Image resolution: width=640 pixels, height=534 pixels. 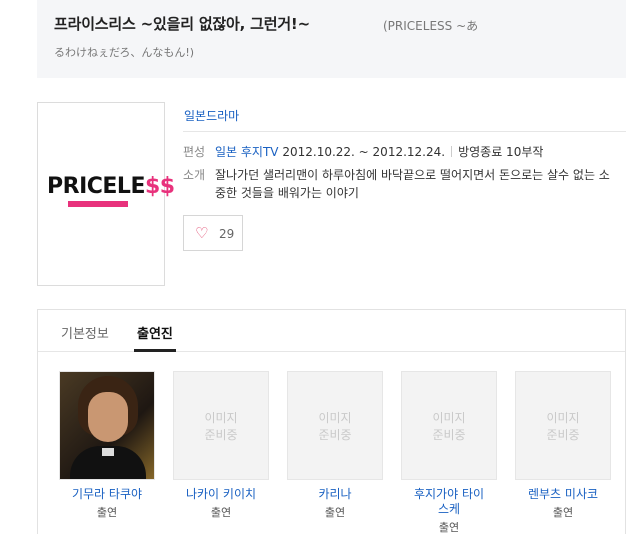 What do you see at coordinates (221, 494) in the screenshot?
I see `cast-name: 나카이 키이치` at bounding box center [221, 494].